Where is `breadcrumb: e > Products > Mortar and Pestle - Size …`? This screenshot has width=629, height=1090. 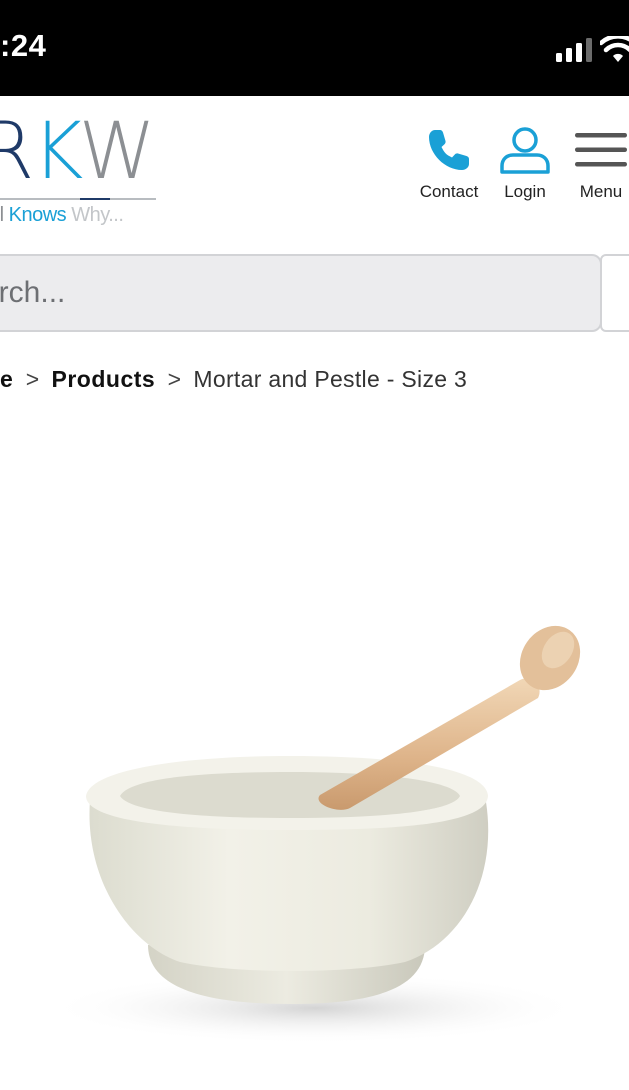
breadcrumb: e > Products > Mortar and Pestle - Size … is located at coordinates (233, 379).